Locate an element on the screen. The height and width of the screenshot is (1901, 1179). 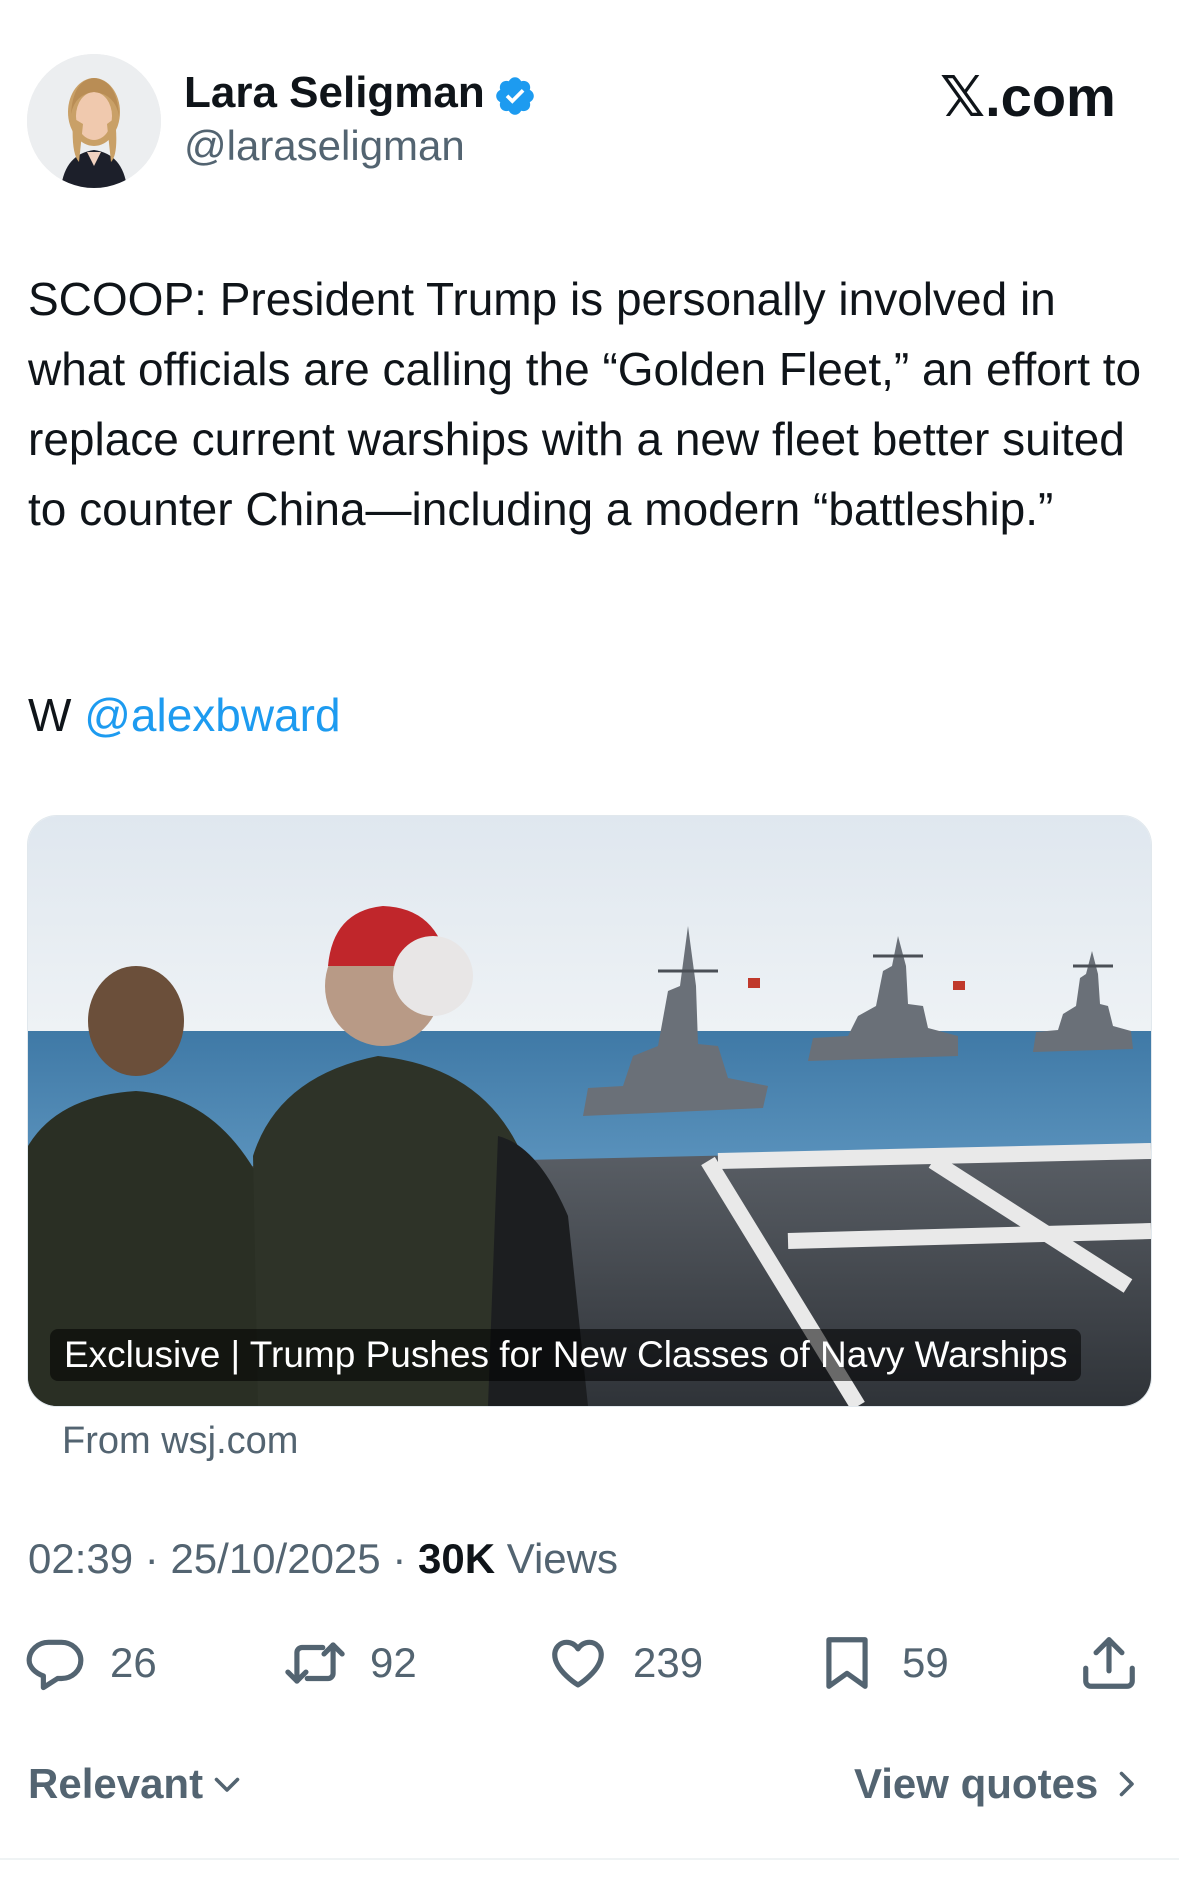
sort-relevant-dropdown: Relevant is located at coordinates (136, 1784).